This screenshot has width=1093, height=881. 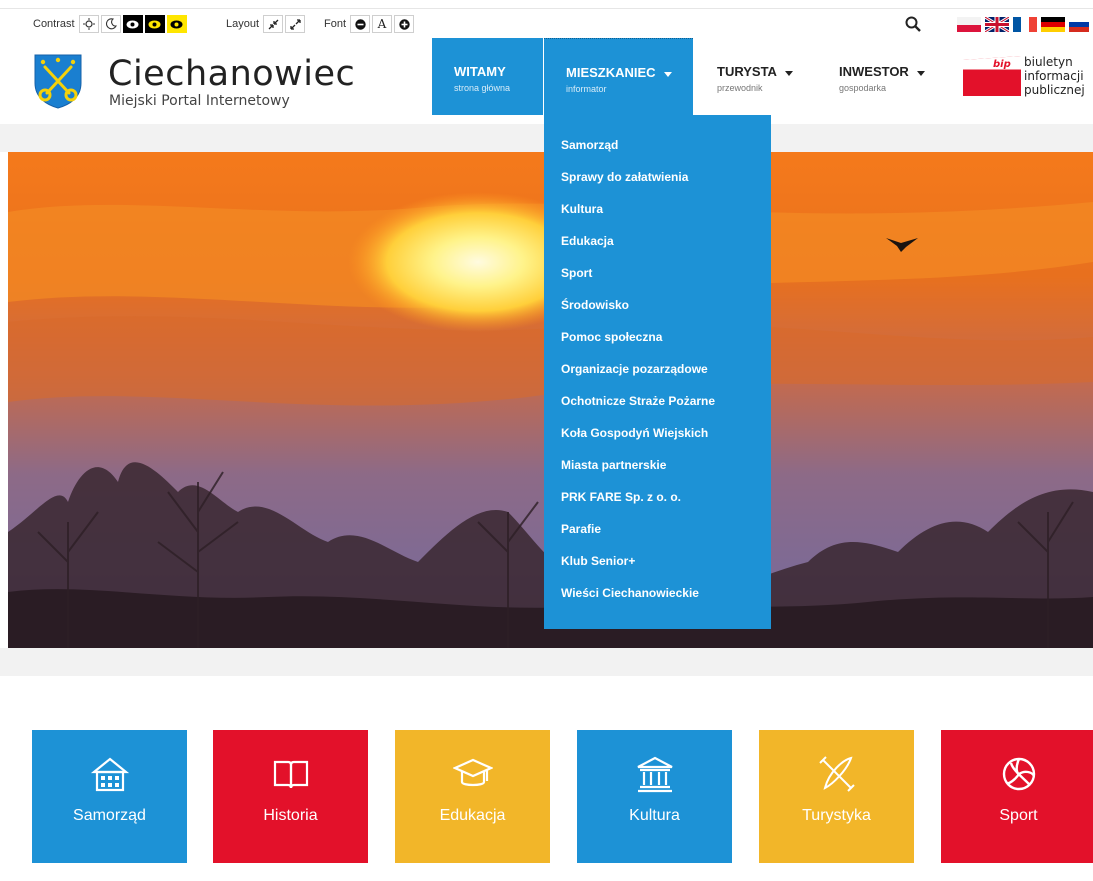 What do you see at coordinates (54, 24) in the screenshot?
I see `contrast-label: Contrast` at bounding box center [54, 24].